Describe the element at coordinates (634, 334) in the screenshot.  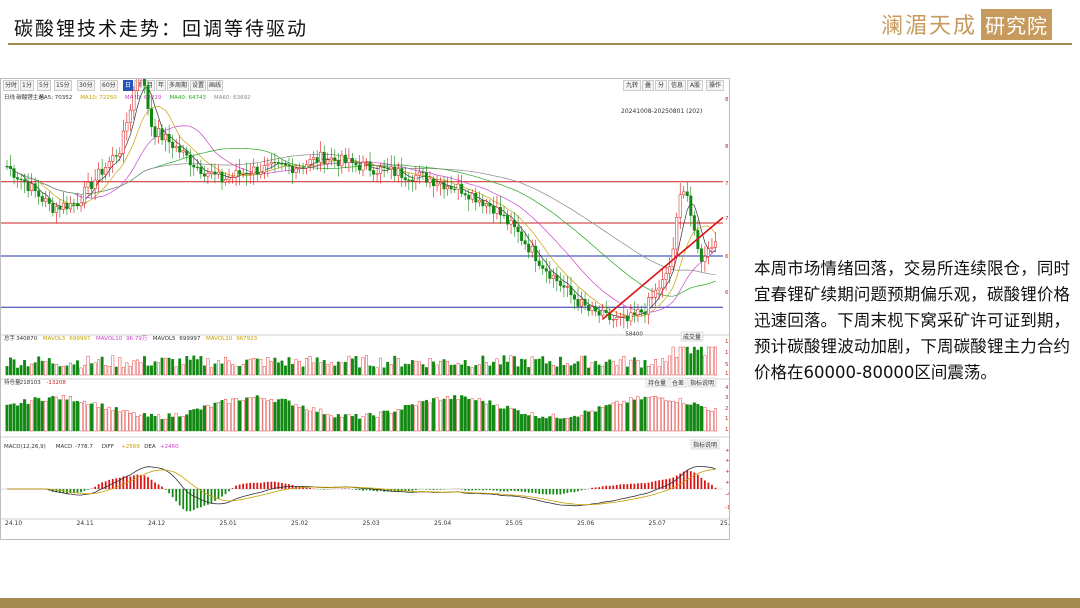
I see `low-annotation: 58400` at that location.